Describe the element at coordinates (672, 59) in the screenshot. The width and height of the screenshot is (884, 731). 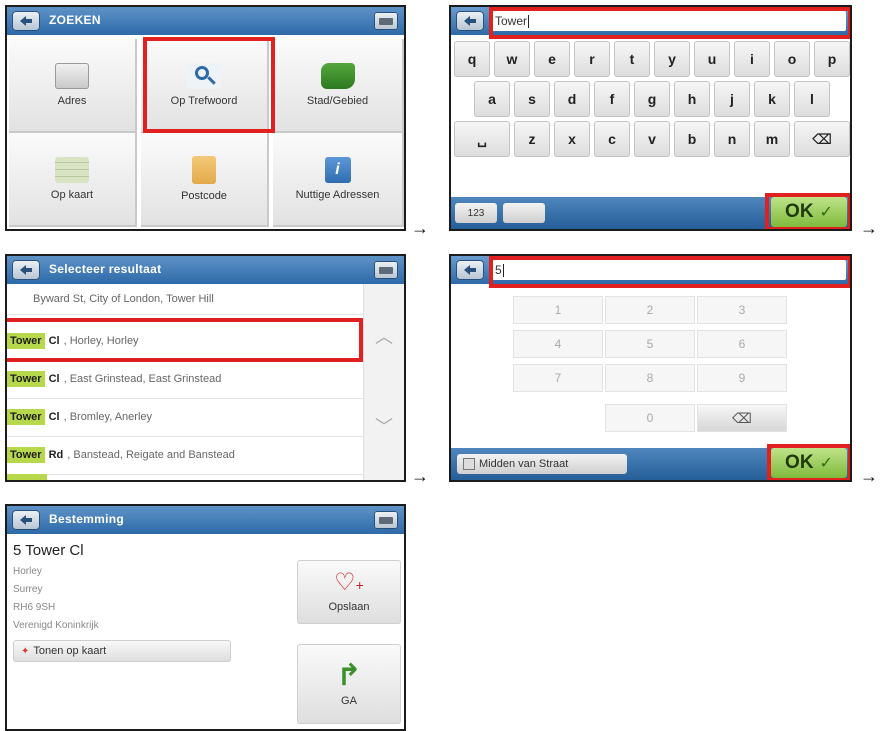
I see `key-y: y` at that location.